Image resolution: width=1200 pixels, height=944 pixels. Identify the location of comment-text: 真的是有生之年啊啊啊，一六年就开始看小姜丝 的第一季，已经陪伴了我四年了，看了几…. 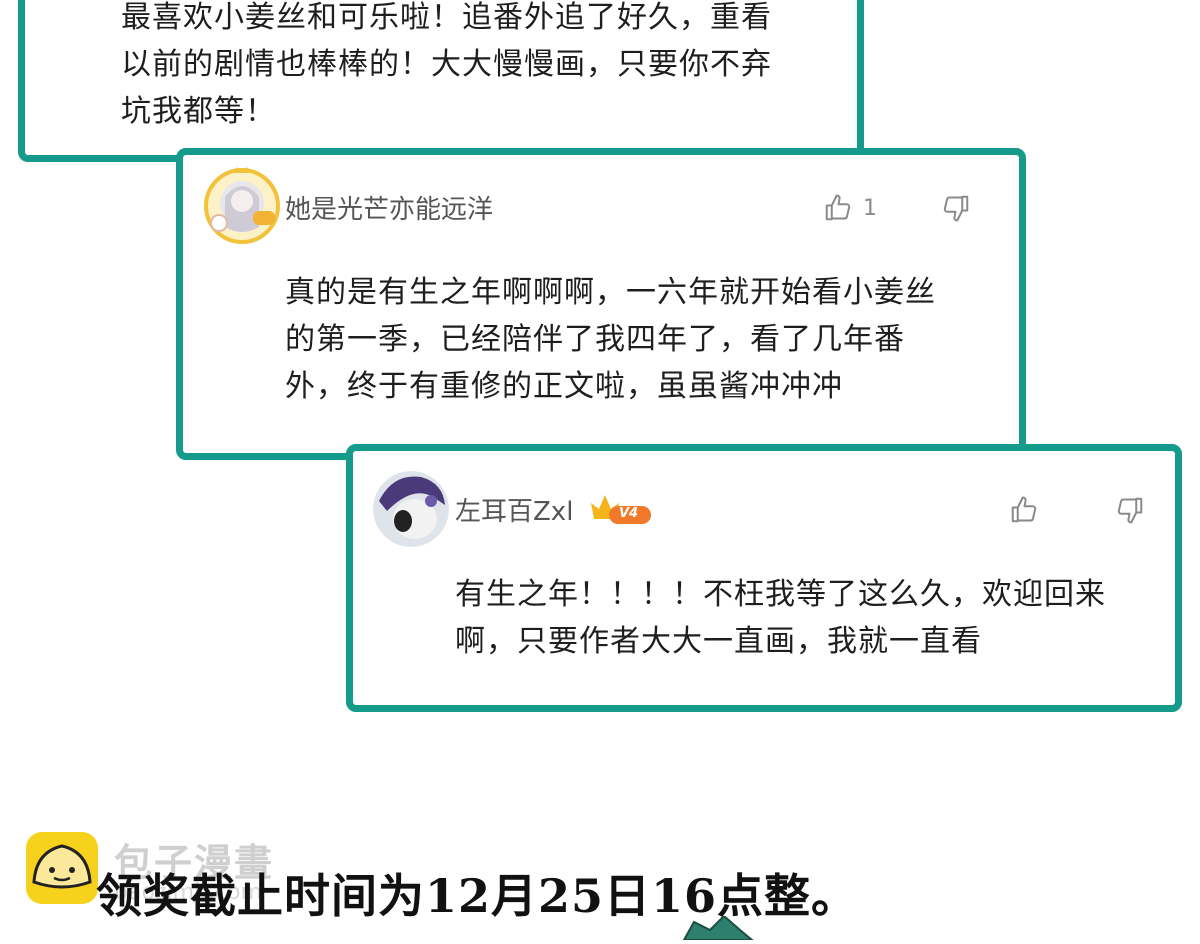
(635, 339).